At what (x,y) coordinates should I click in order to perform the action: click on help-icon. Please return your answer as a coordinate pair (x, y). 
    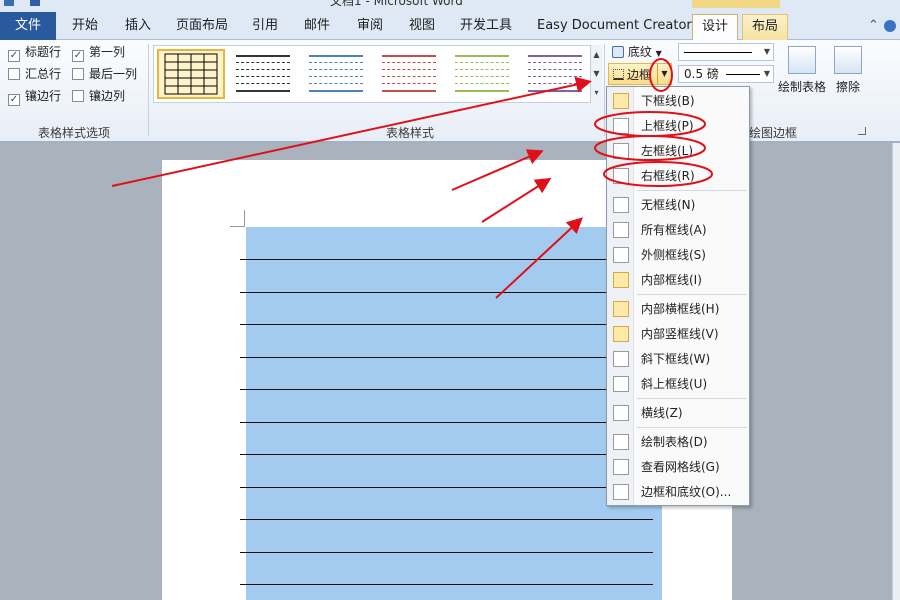
    Looking at the image, I should click on (890, 26).